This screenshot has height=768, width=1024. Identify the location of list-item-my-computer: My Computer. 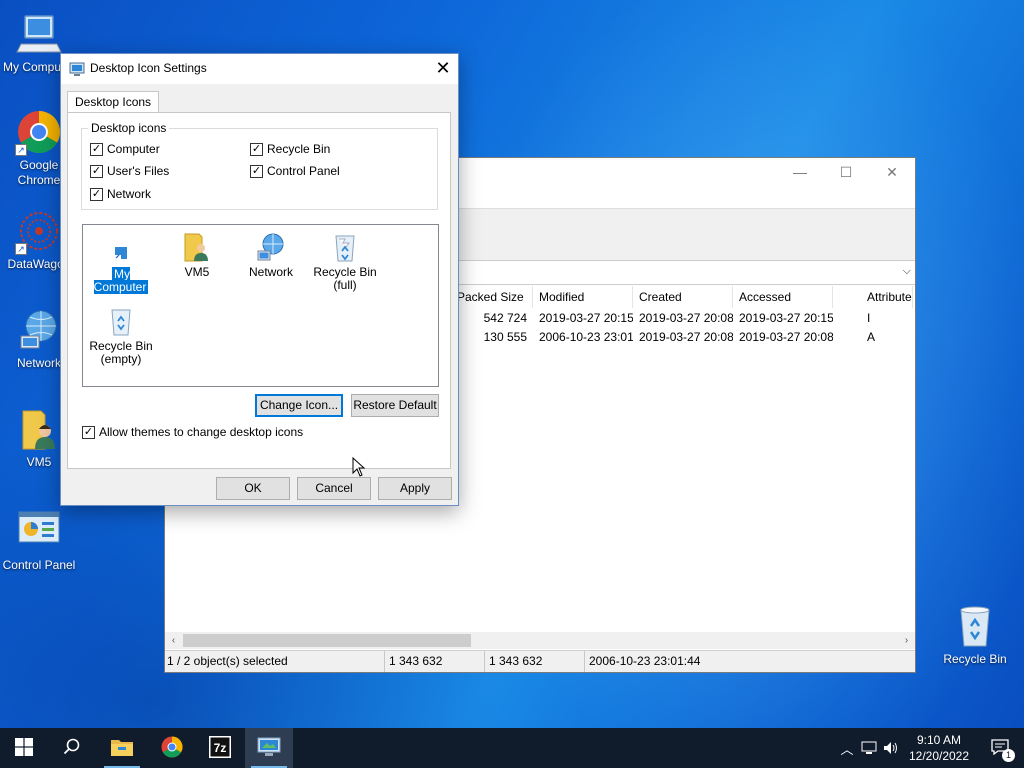
(121, 263).